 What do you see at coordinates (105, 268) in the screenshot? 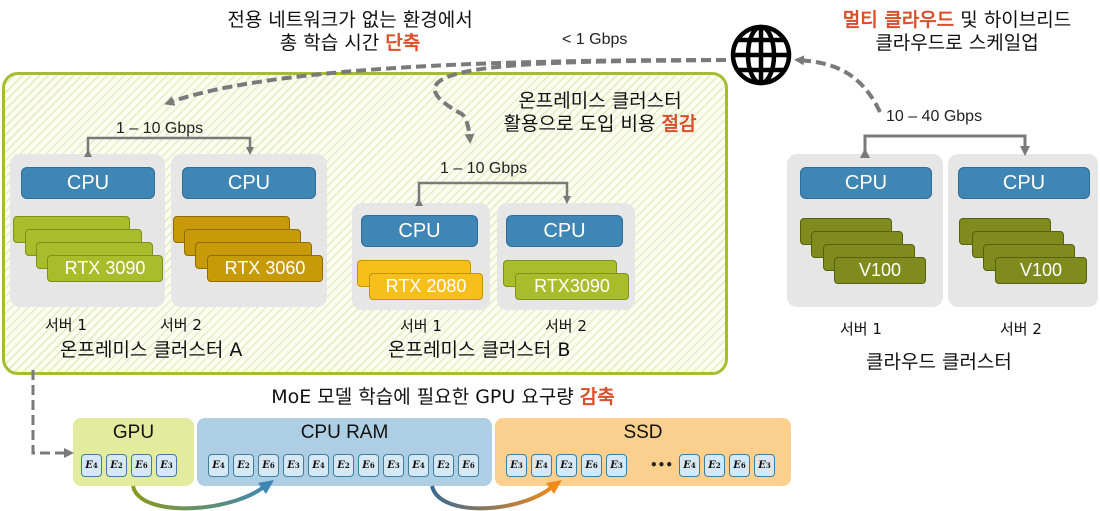
I see `gpu-card-label: RTX 3090` at bounding box center [105, 268].